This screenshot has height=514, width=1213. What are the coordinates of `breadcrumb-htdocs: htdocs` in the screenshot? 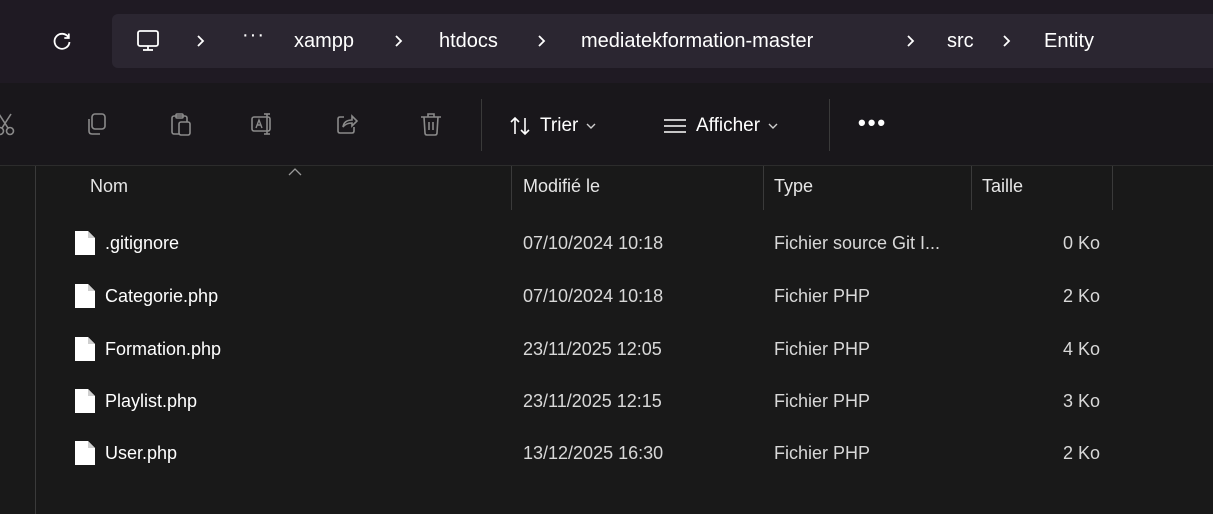 It's located at (468, 41).